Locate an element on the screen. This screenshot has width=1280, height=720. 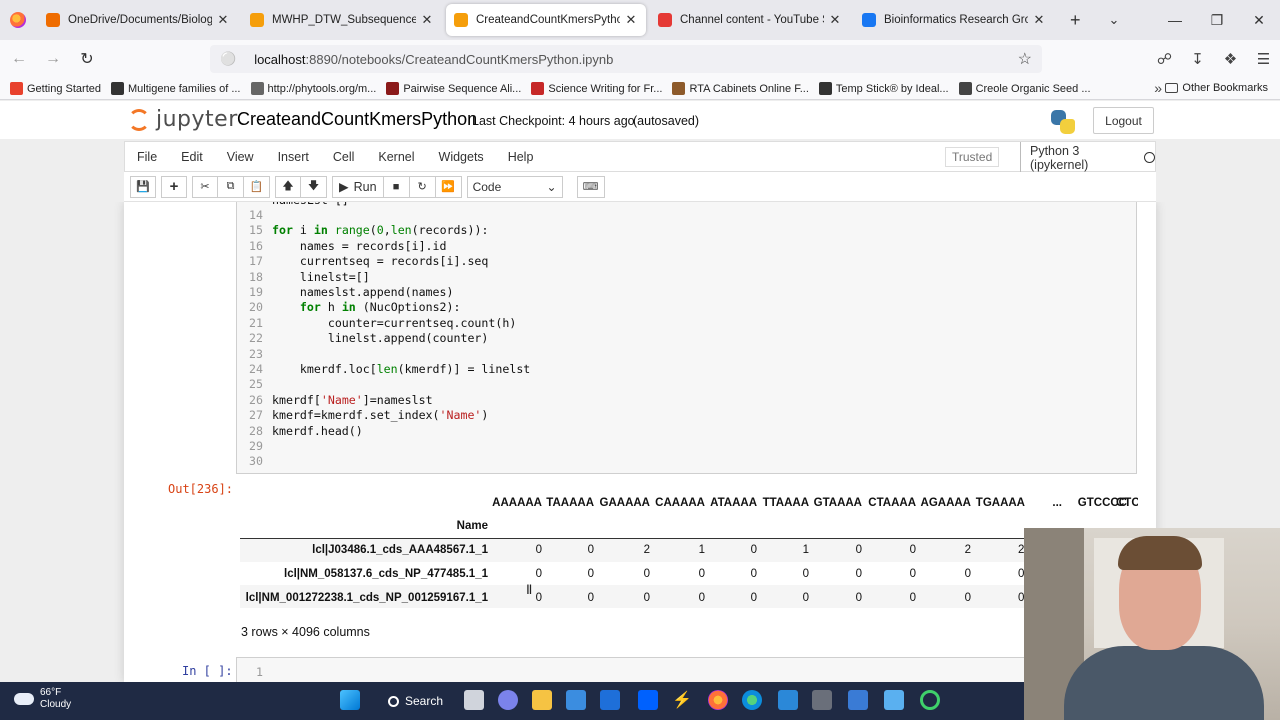
app-lightning-icon: ⚡ is located at coordinates (682, 700).